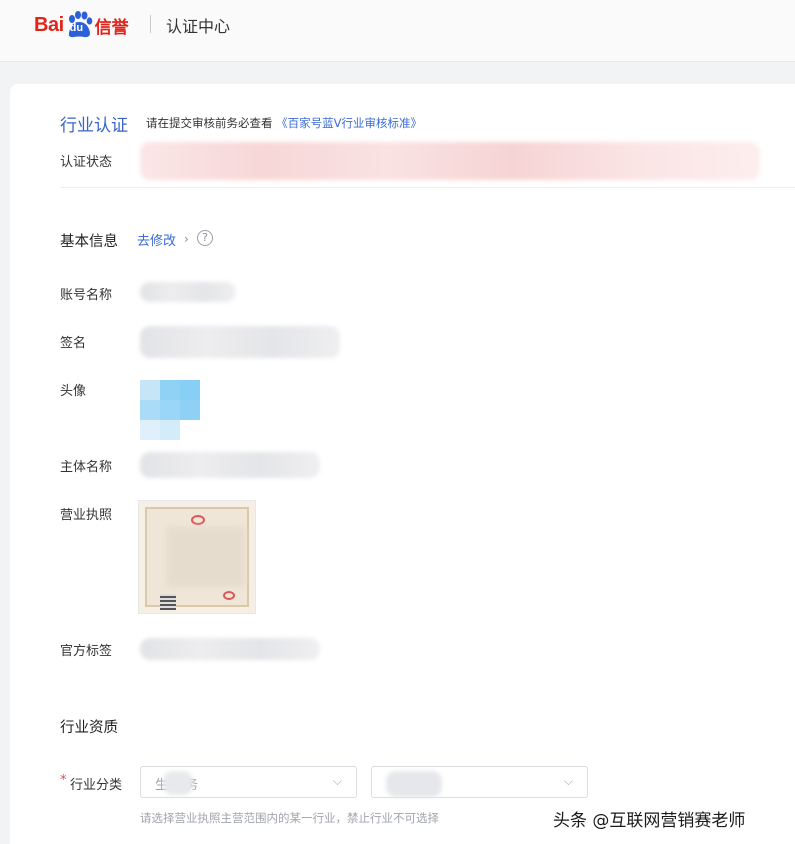 This screenshot has height=844, width=795. I want to click on license-qr-code, so click(168, 602).